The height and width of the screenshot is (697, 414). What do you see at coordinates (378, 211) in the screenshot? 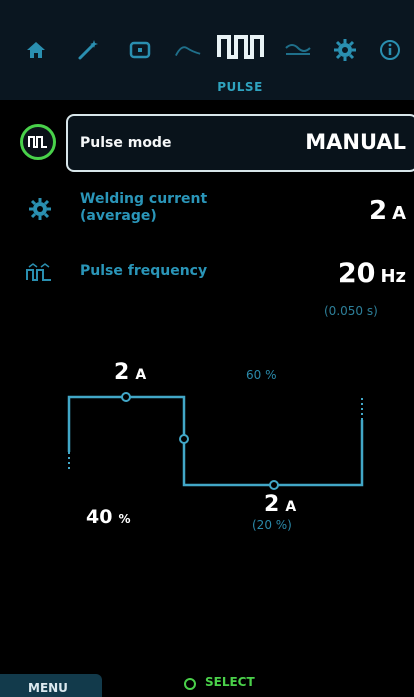
I see `welding-current-number: 2` at bounding box center [378, 211].